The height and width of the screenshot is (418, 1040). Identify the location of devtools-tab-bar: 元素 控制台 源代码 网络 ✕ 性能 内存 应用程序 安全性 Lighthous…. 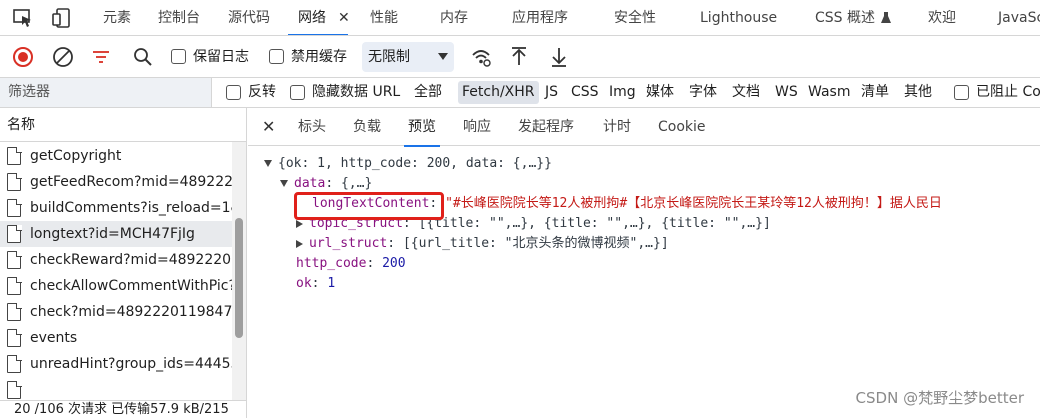
(520, 18).